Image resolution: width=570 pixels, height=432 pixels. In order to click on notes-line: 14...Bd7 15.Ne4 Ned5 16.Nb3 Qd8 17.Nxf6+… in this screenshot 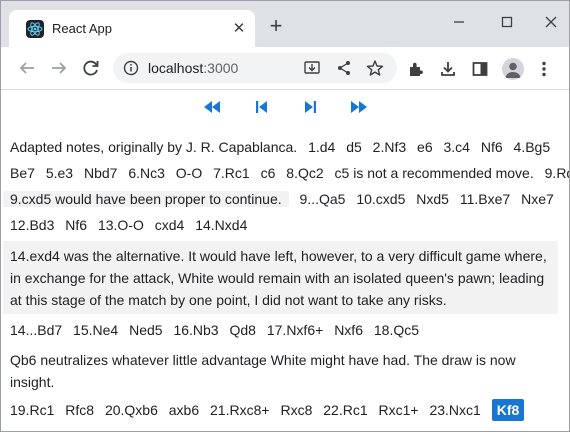, I will do `click(284, 330)`.